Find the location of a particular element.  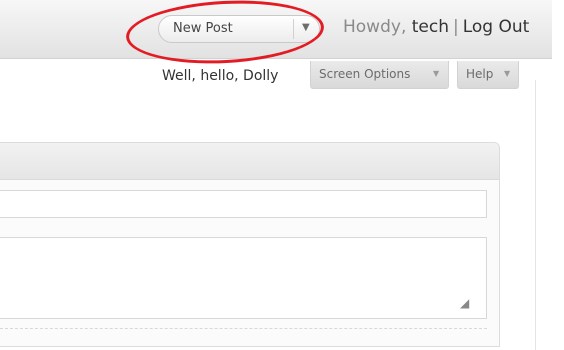

user-greeting: Howdy, tech | Log Out is located at coordinates (436, 27).